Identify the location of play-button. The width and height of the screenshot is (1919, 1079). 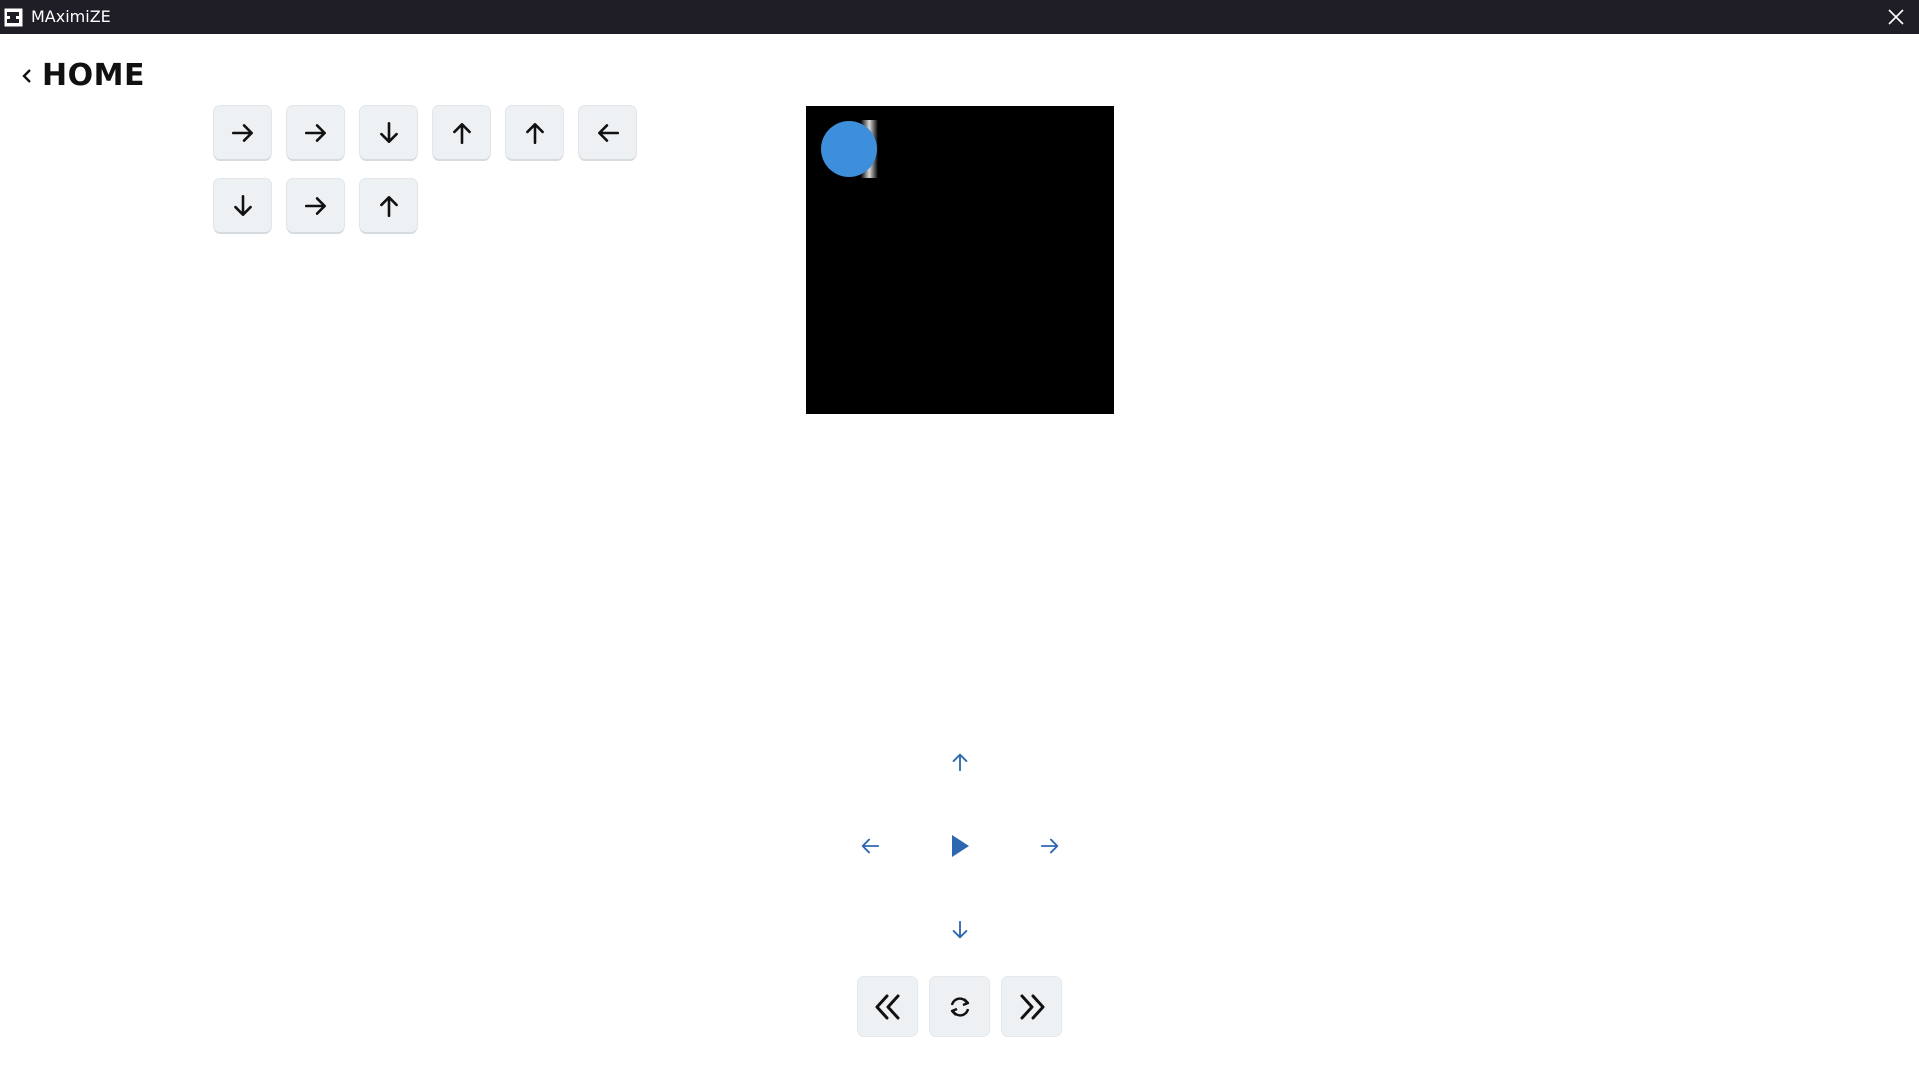
(960, 846).